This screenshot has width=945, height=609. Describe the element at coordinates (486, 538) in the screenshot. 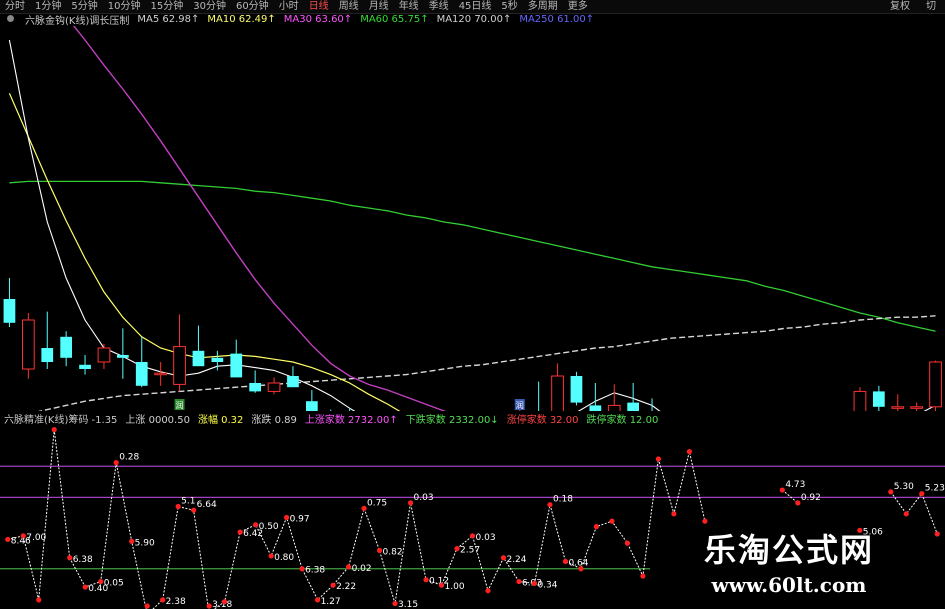

I see `oscillator-label: 0.03` at that location.